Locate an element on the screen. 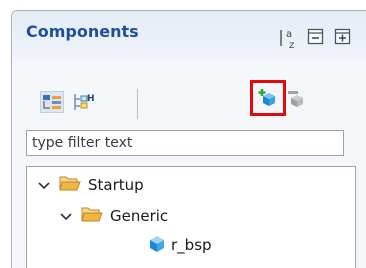 The width and height of the screenshot is (366, 268). tree-item-startup: Startup is located at coordinates (90, 185).